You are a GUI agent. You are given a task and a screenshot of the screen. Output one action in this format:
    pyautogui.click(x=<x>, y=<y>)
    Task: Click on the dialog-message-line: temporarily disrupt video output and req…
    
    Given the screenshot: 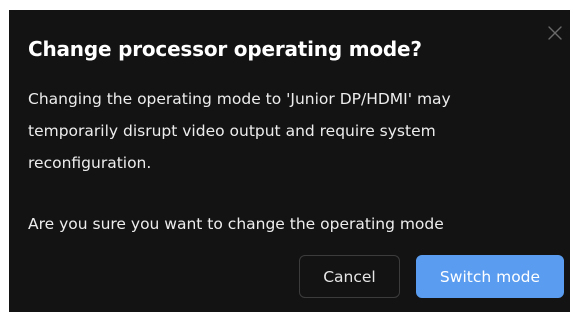 What is the action you would take?
    pyautogui.click(x=232, y=131)
    